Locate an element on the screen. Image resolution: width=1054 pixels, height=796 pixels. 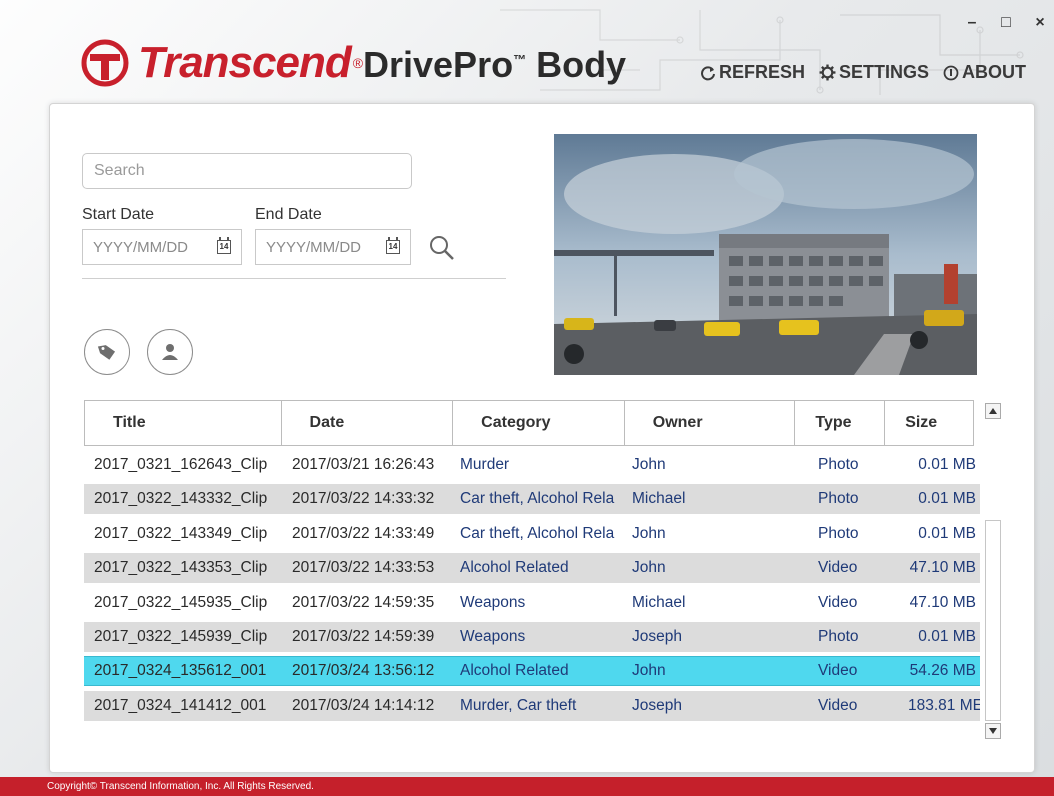
filter-divider is located at coordinates (294, 278).